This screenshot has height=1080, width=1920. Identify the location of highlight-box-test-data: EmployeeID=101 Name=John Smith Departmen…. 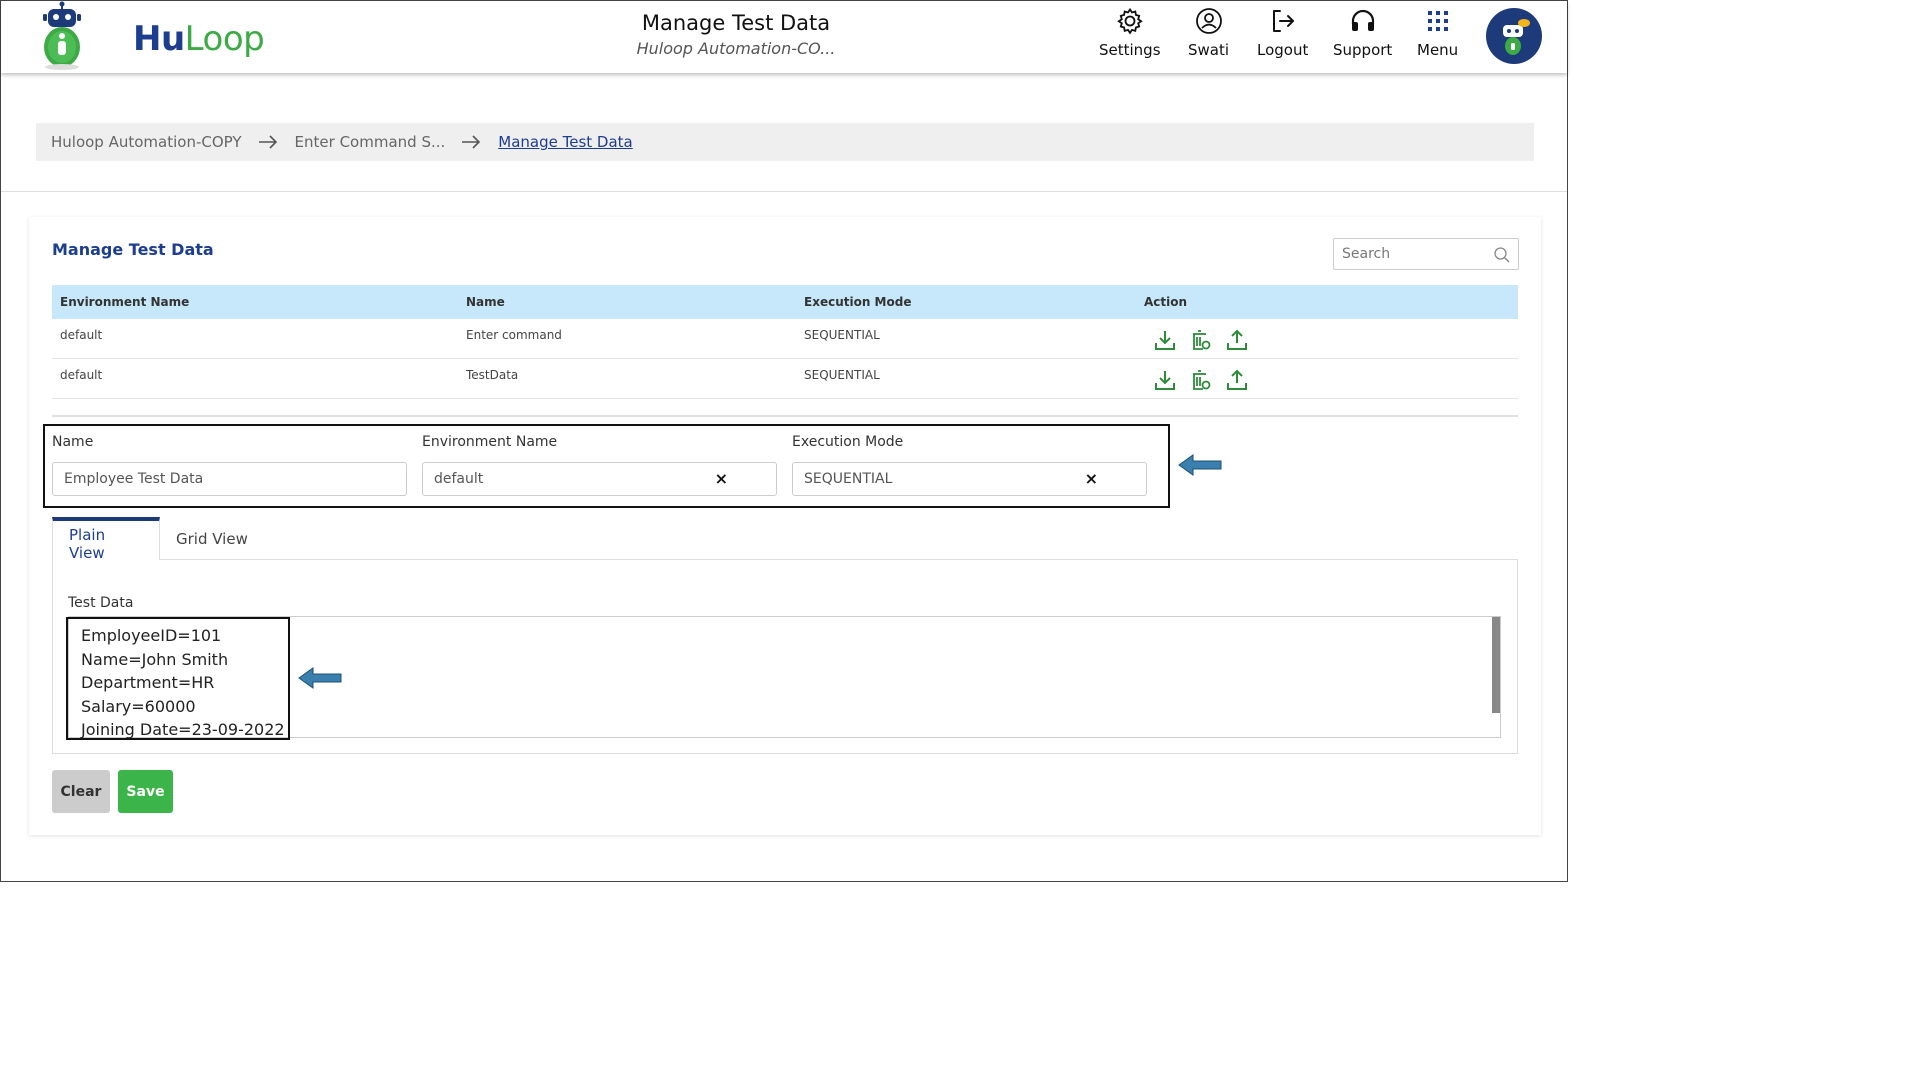
(178, 678).